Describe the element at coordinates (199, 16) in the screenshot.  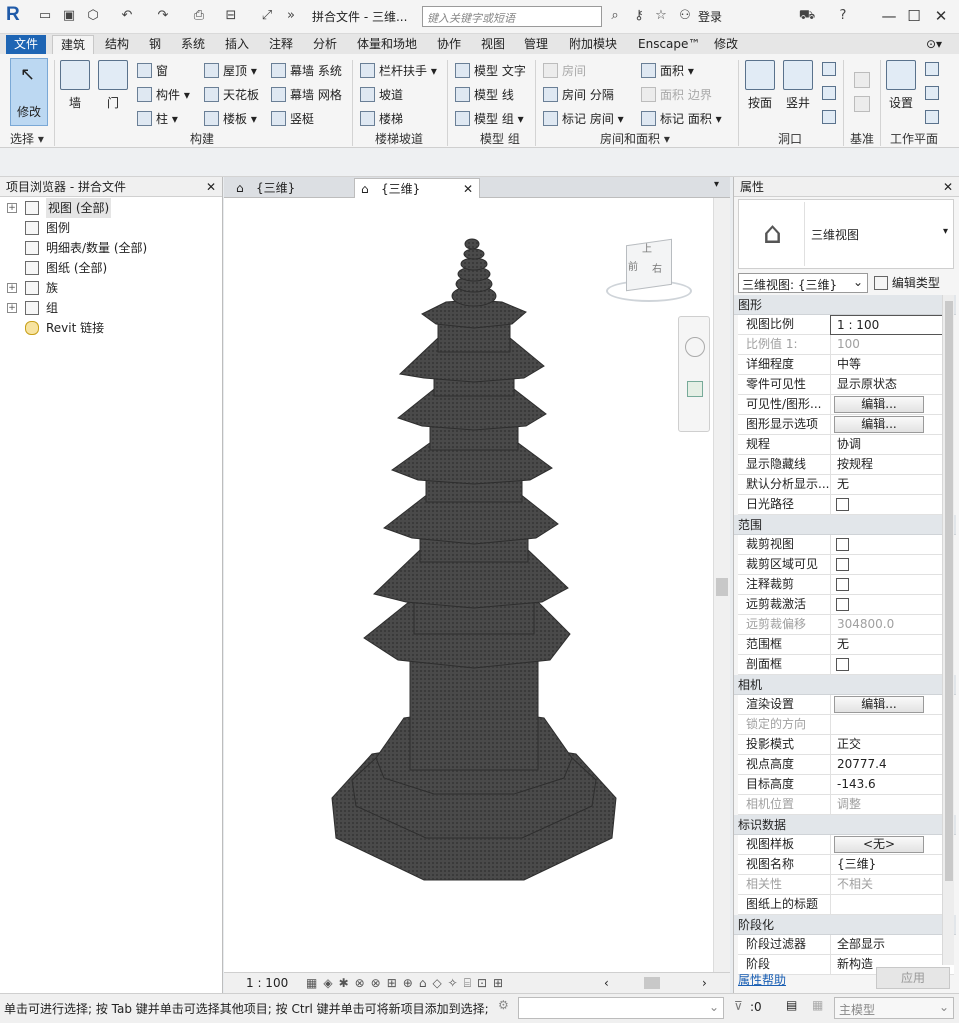
I see `print-icon: ⎙` at that location.